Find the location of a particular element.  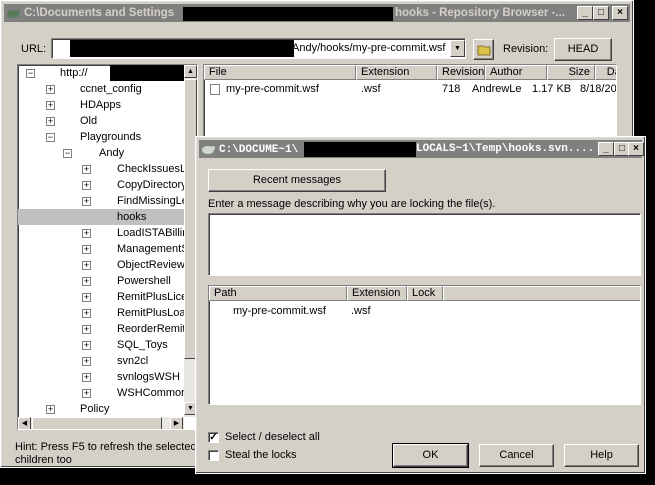

ok-button: OK is located at coordinates (430, 455).